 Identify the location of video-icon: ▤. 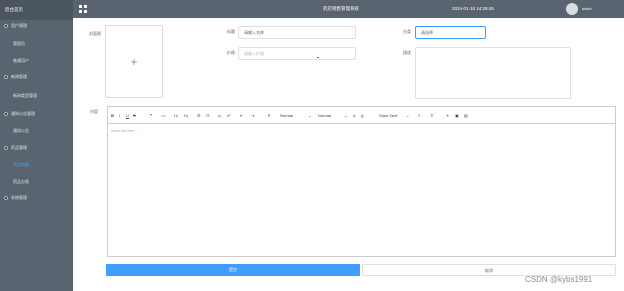
(466, 115).